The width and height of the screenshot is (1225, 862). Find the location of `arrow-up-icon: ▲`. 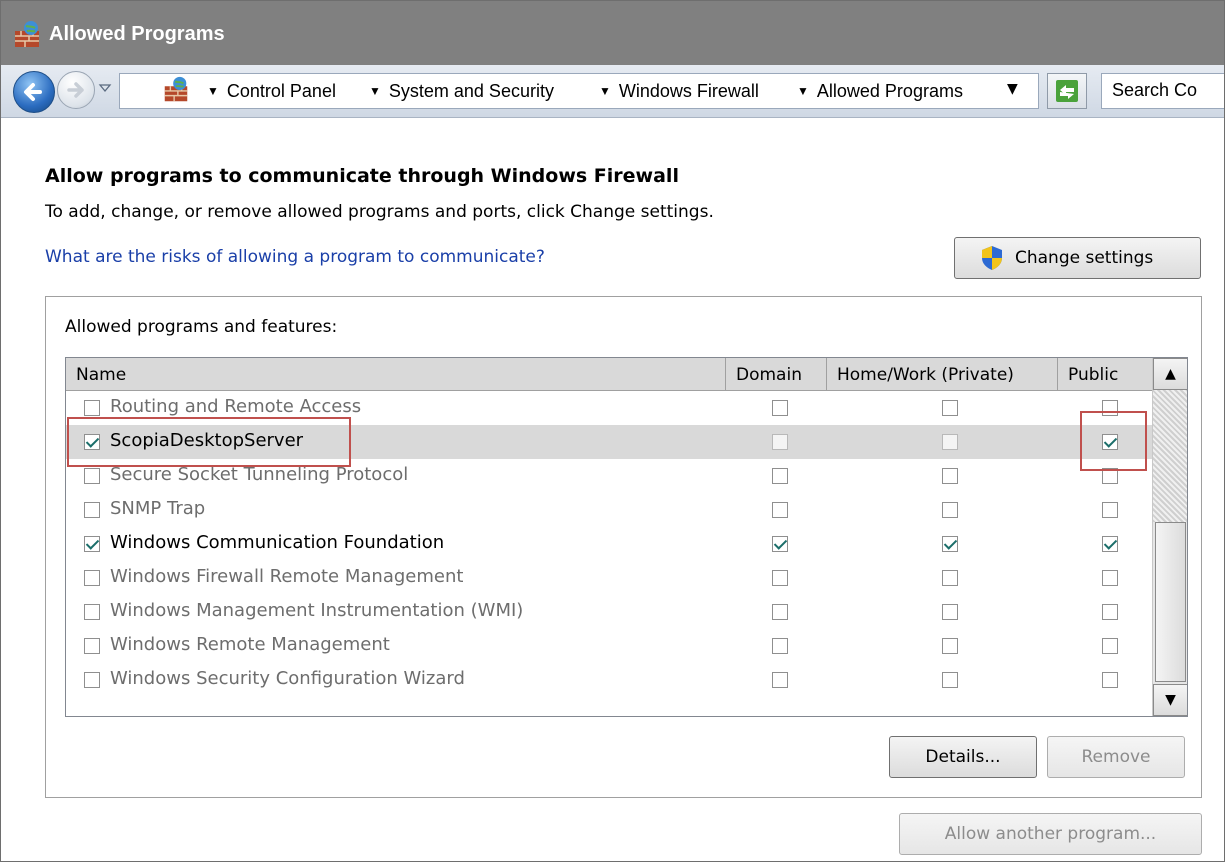

arrow-up-icon: ▲ is located at coordinates (1170, 374).